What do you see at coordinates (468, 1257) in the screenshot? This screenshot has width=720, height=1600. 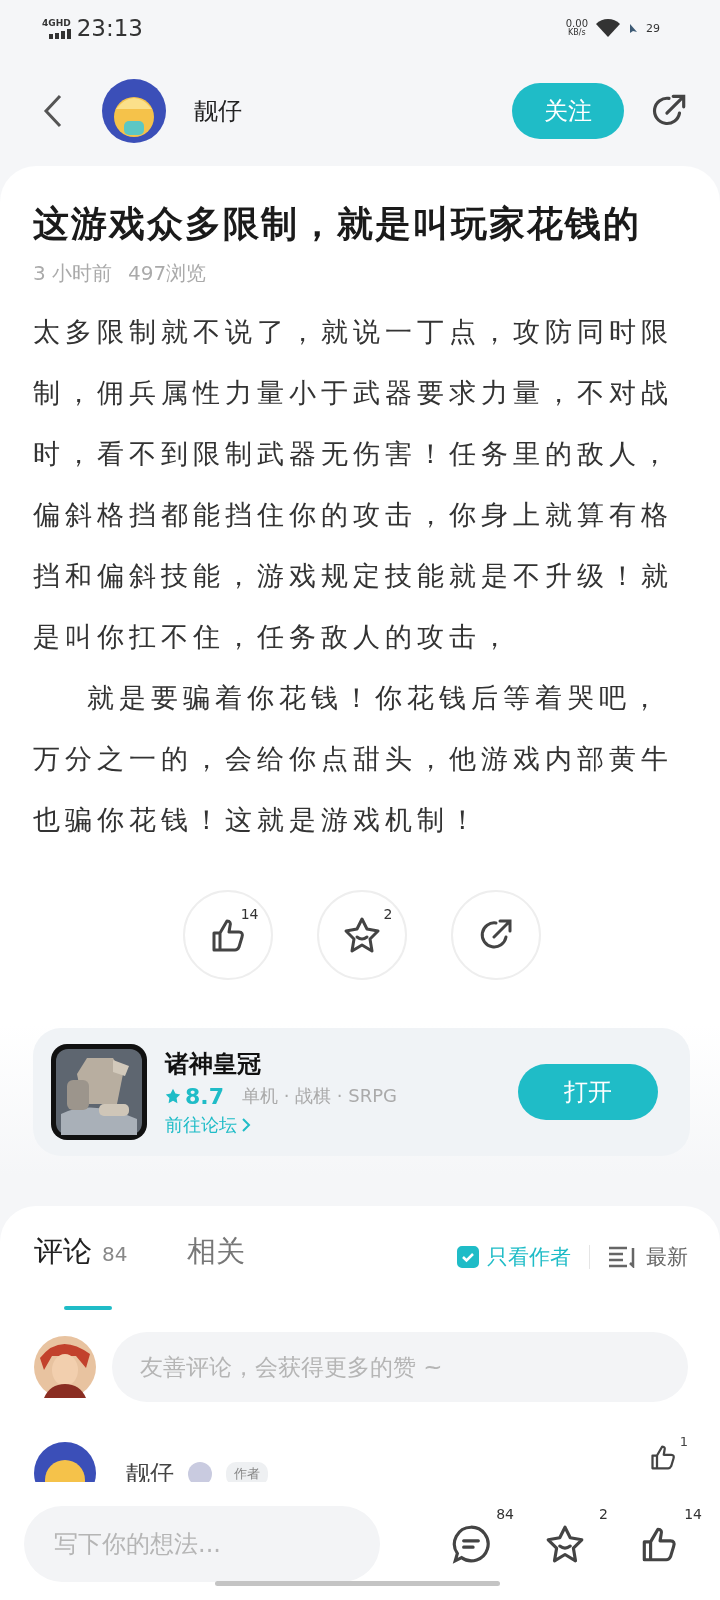 I see `author-only-checkbox` at bounding box center [468, 1257].